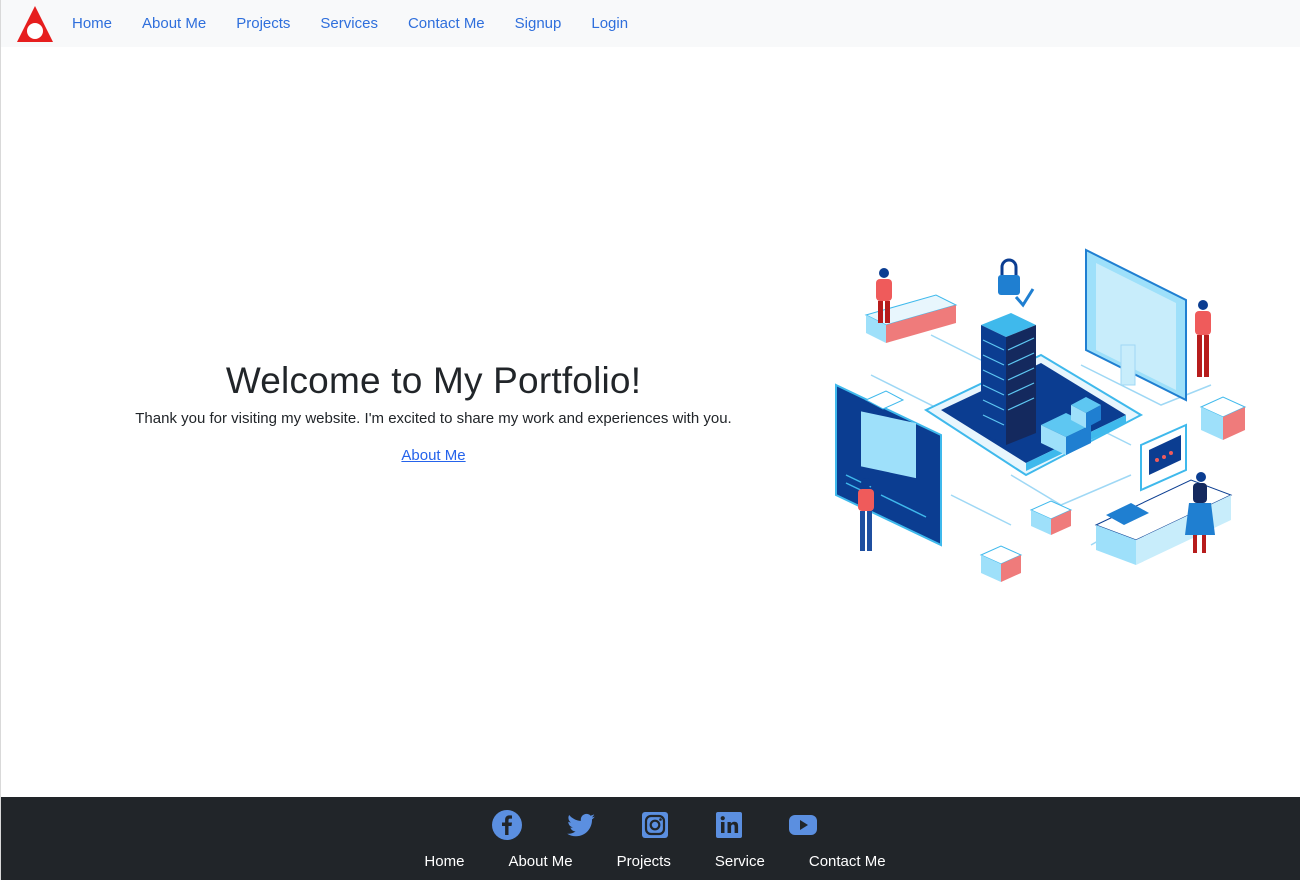  I want to click on footer-link-about-me: About Me, so click(540, 861).